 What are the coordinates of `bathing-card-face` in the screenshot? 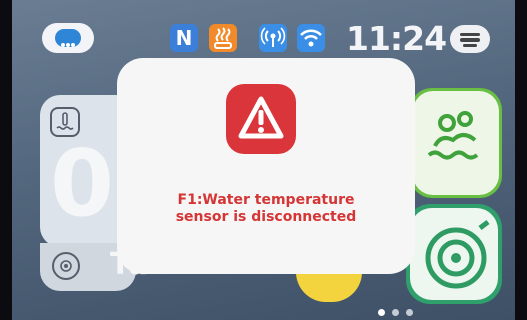 It's located at (456, 143).